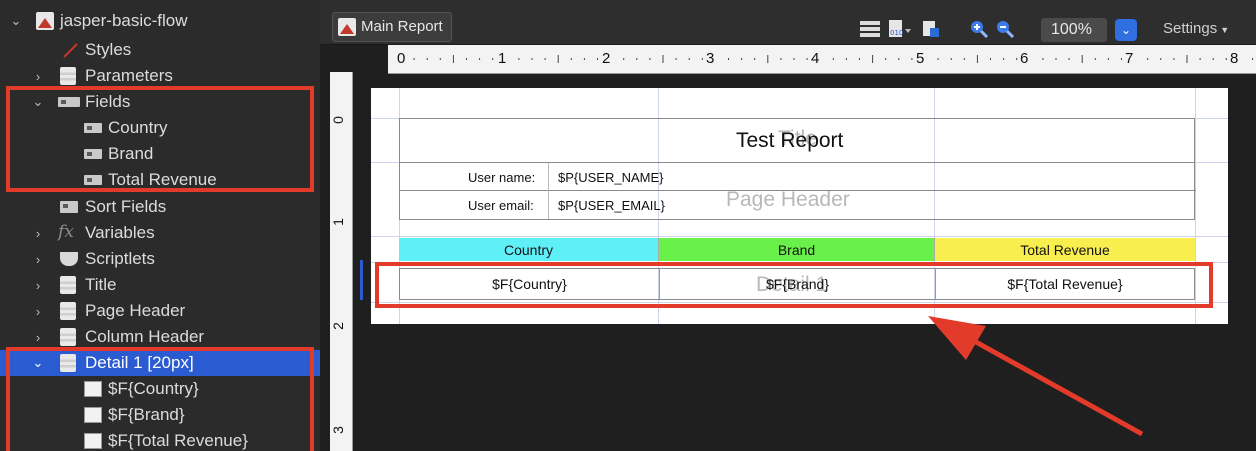 The image size is (1256, 451). I want to click on outline-label: jasper-basic-flow, so click(124, 20).